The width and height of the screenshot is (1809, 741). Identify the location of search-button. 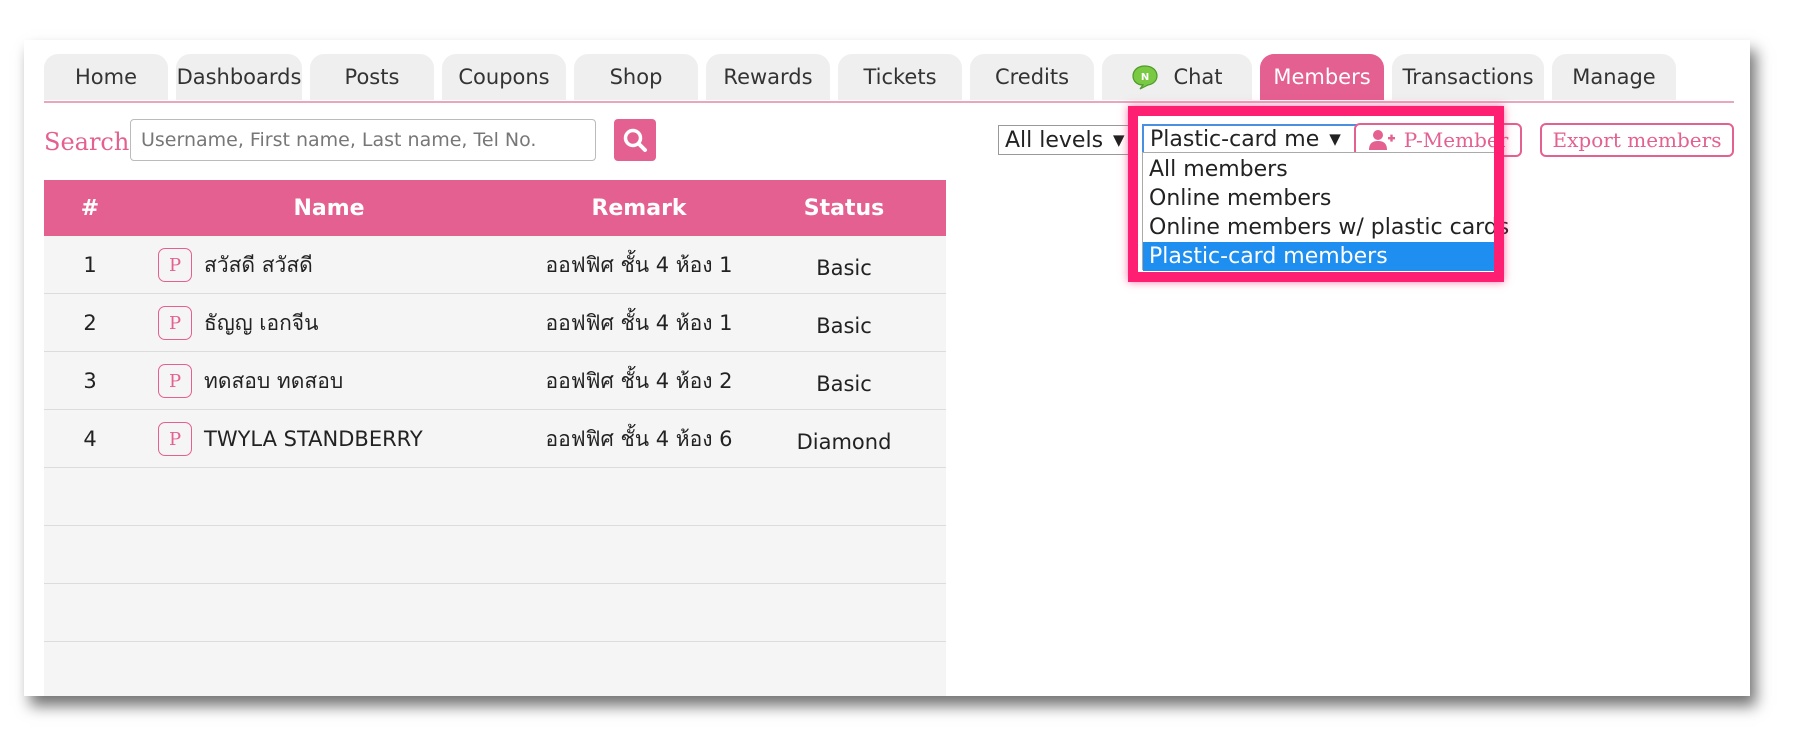
(635, 140).